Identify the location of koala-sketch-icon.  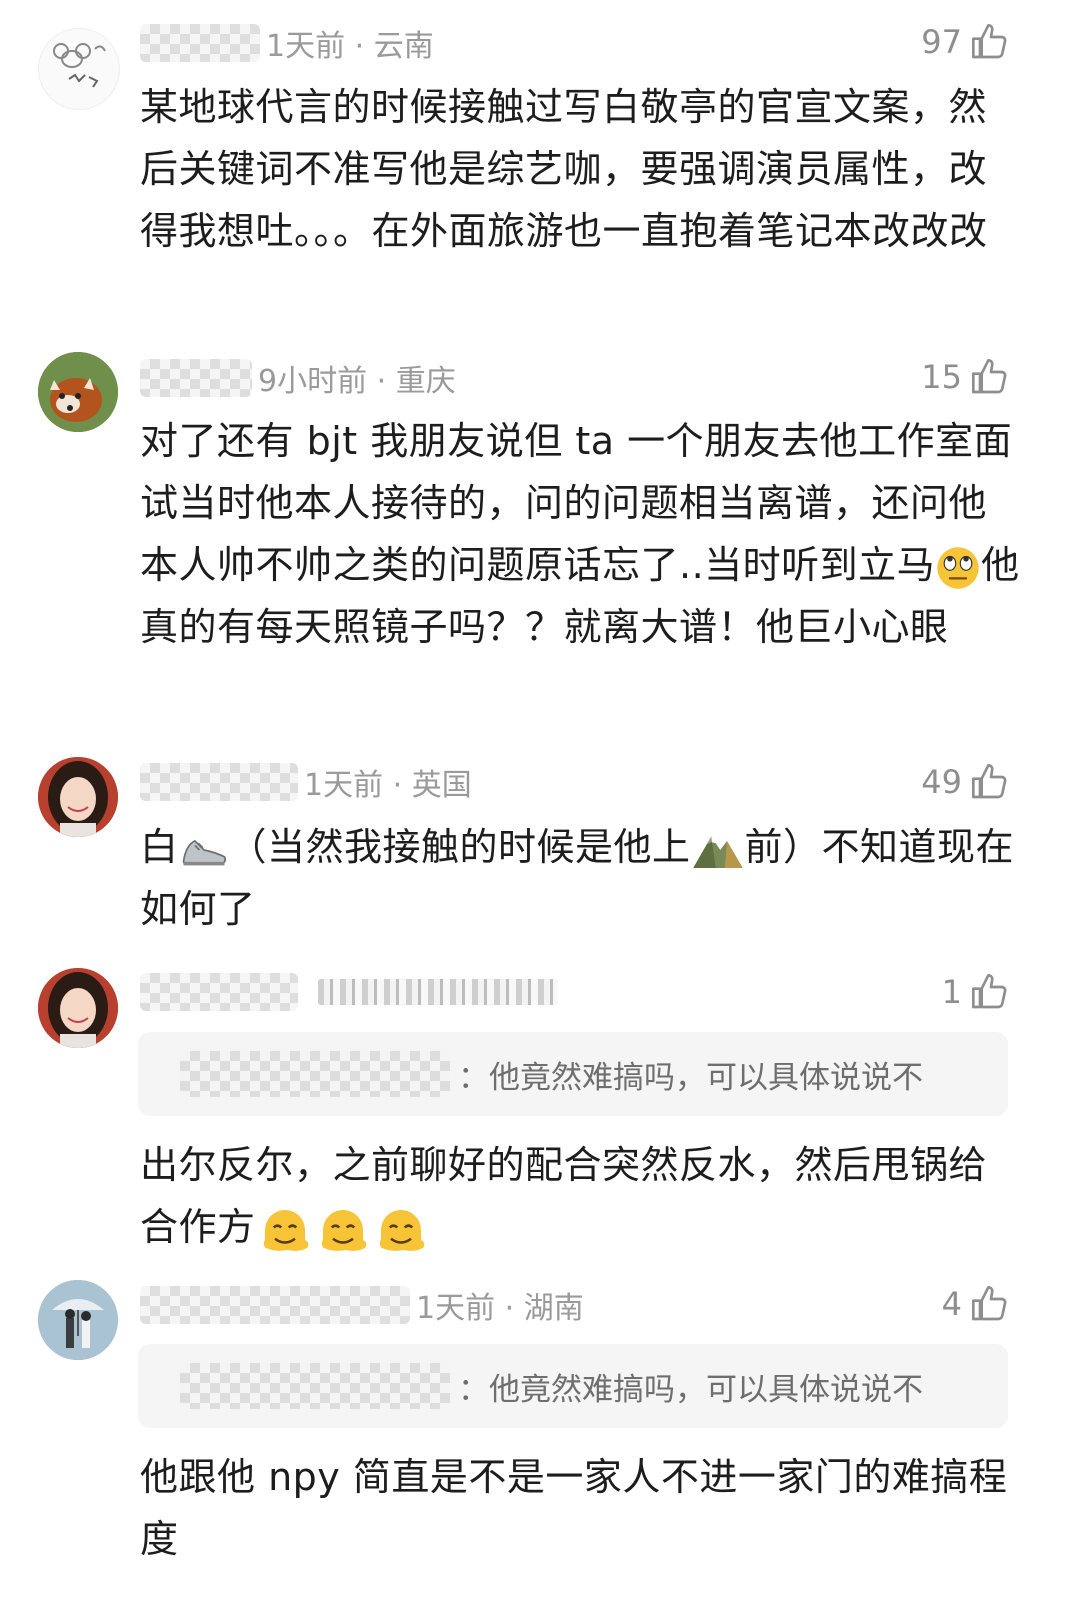
(79, 65).